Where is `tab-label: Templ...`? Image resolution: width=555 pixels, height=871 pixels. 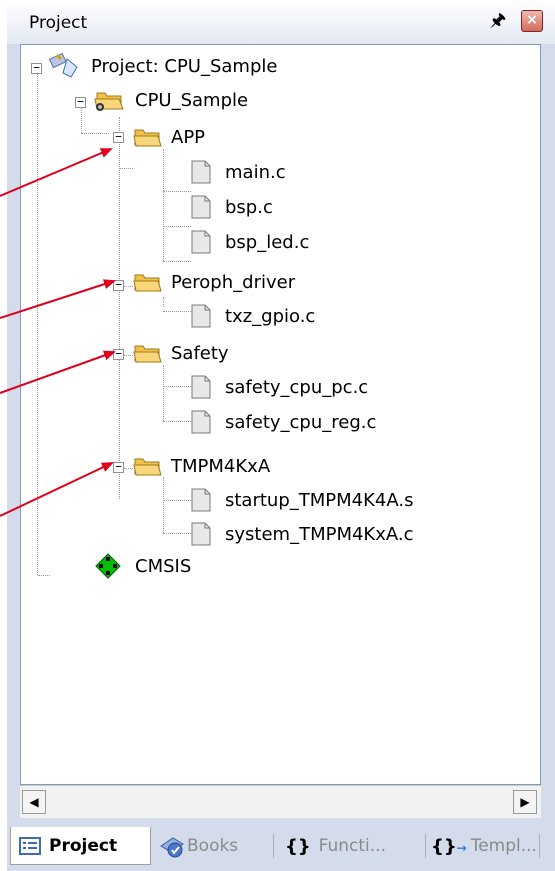
tab-label: Templ... is located at coordinates (503, 846).